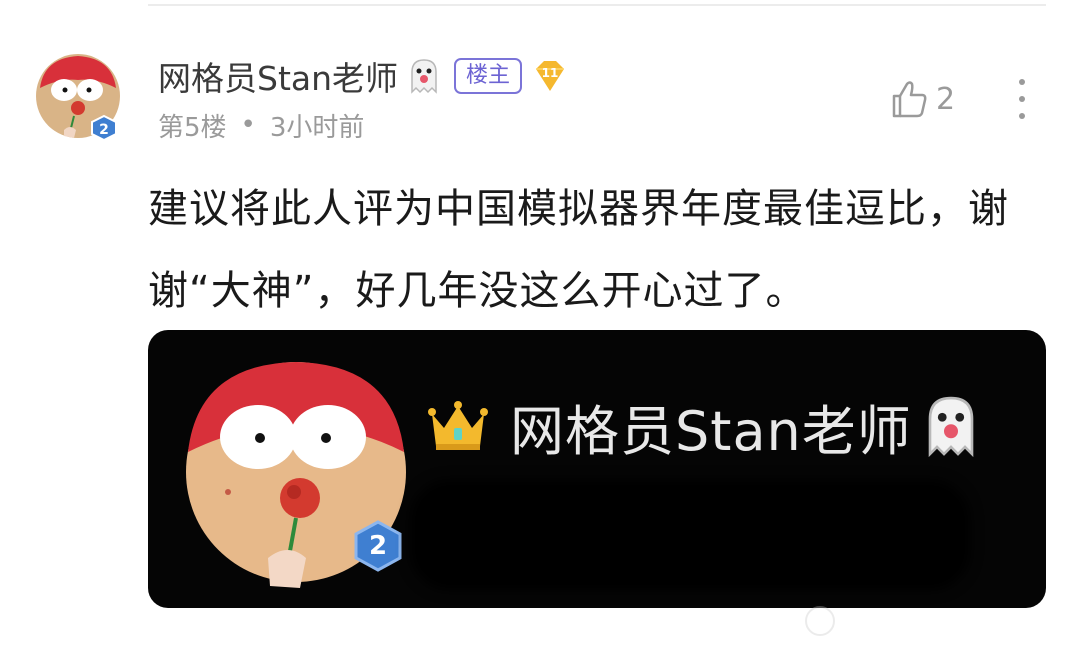 The height and width of the screenshot is (650, 1065). What do you see at coordinates (104, 130) in the screenshot?
I see `avatar-level-text: 2` at bounding box center [104, 130].